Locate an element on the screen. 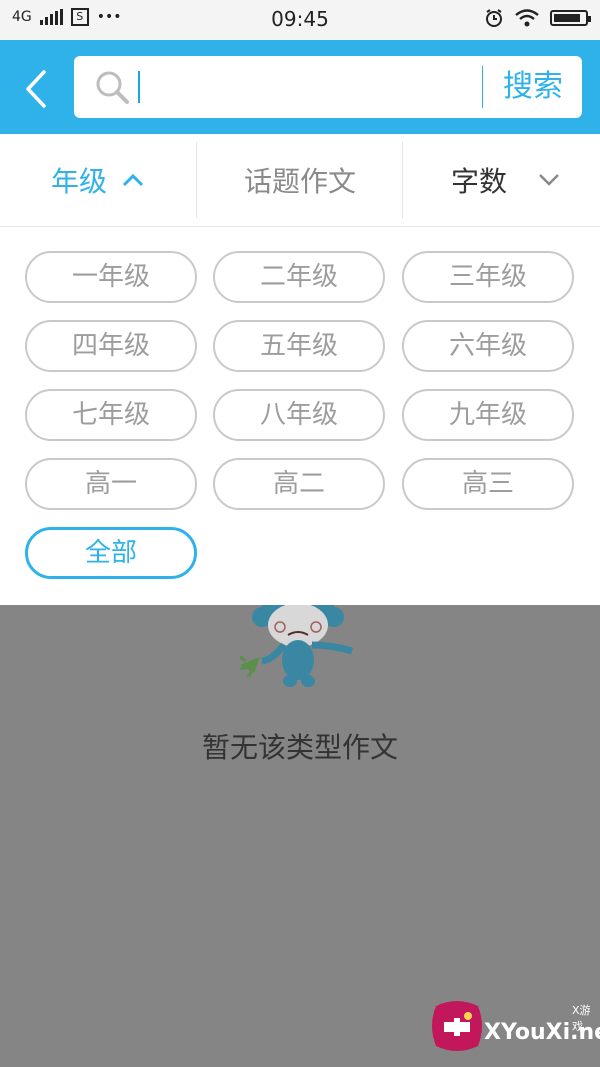  back-button is located at coordinates (39, 87).